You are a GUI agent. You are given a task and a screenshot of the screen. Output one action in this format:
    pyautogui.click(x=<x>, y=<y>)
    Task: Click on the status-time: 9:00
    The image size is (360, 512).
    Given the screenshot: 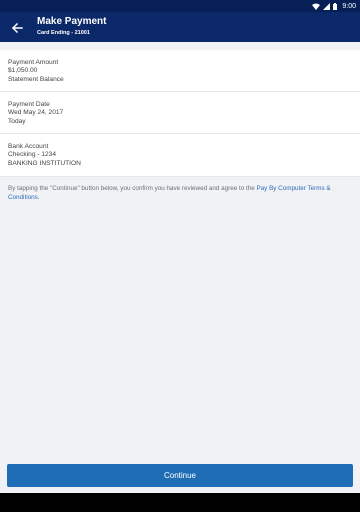 What is the action you would take?
    pyautogui.click(x=349, y=6)
    